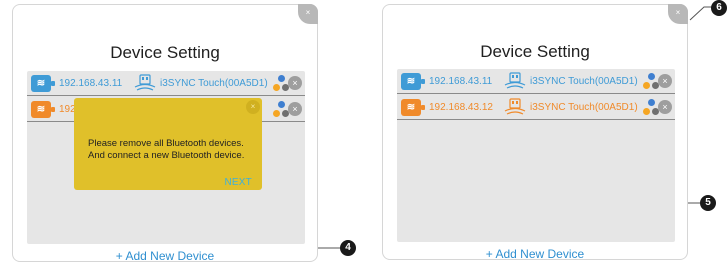 This screenshot has width=728, height=264. I want to click on popup-message-line2: And connect a new Bluetooth device., so click(166, 155).